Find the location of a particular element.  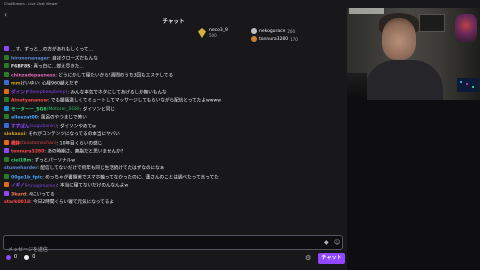

chat-message: すずぱん(sugubanin): ダイソンやめてw is located at coordinates (173, 127).